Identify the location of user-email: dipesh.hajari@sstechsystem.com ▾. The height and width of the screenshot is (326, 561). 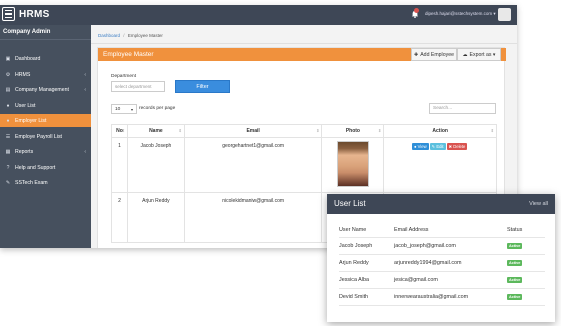
(460, 14).